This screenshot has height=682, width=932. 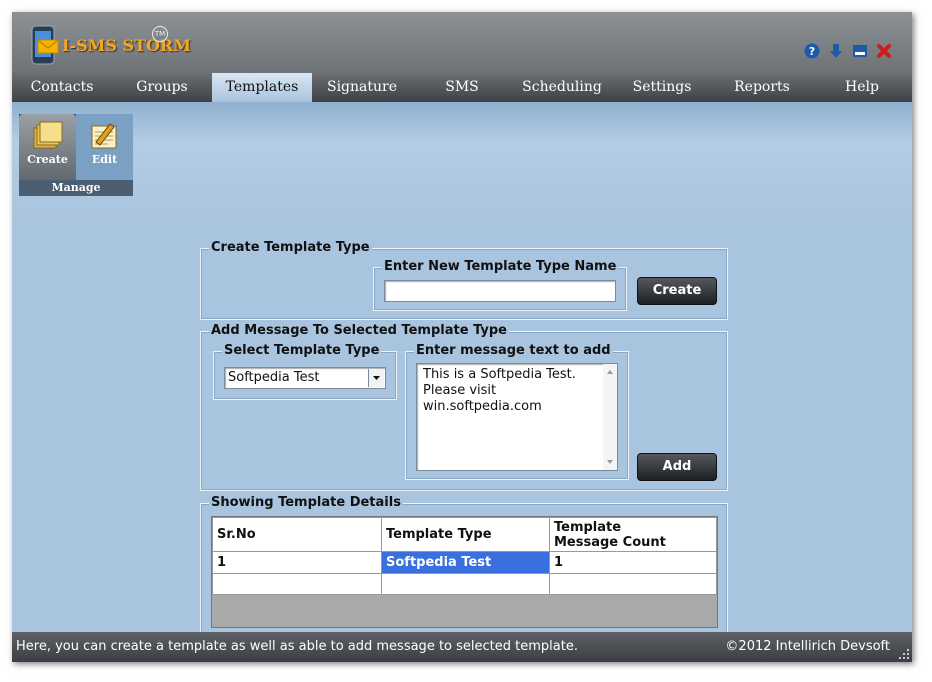 I want to click on create-template-button: Create, so click(x=47, y=150).